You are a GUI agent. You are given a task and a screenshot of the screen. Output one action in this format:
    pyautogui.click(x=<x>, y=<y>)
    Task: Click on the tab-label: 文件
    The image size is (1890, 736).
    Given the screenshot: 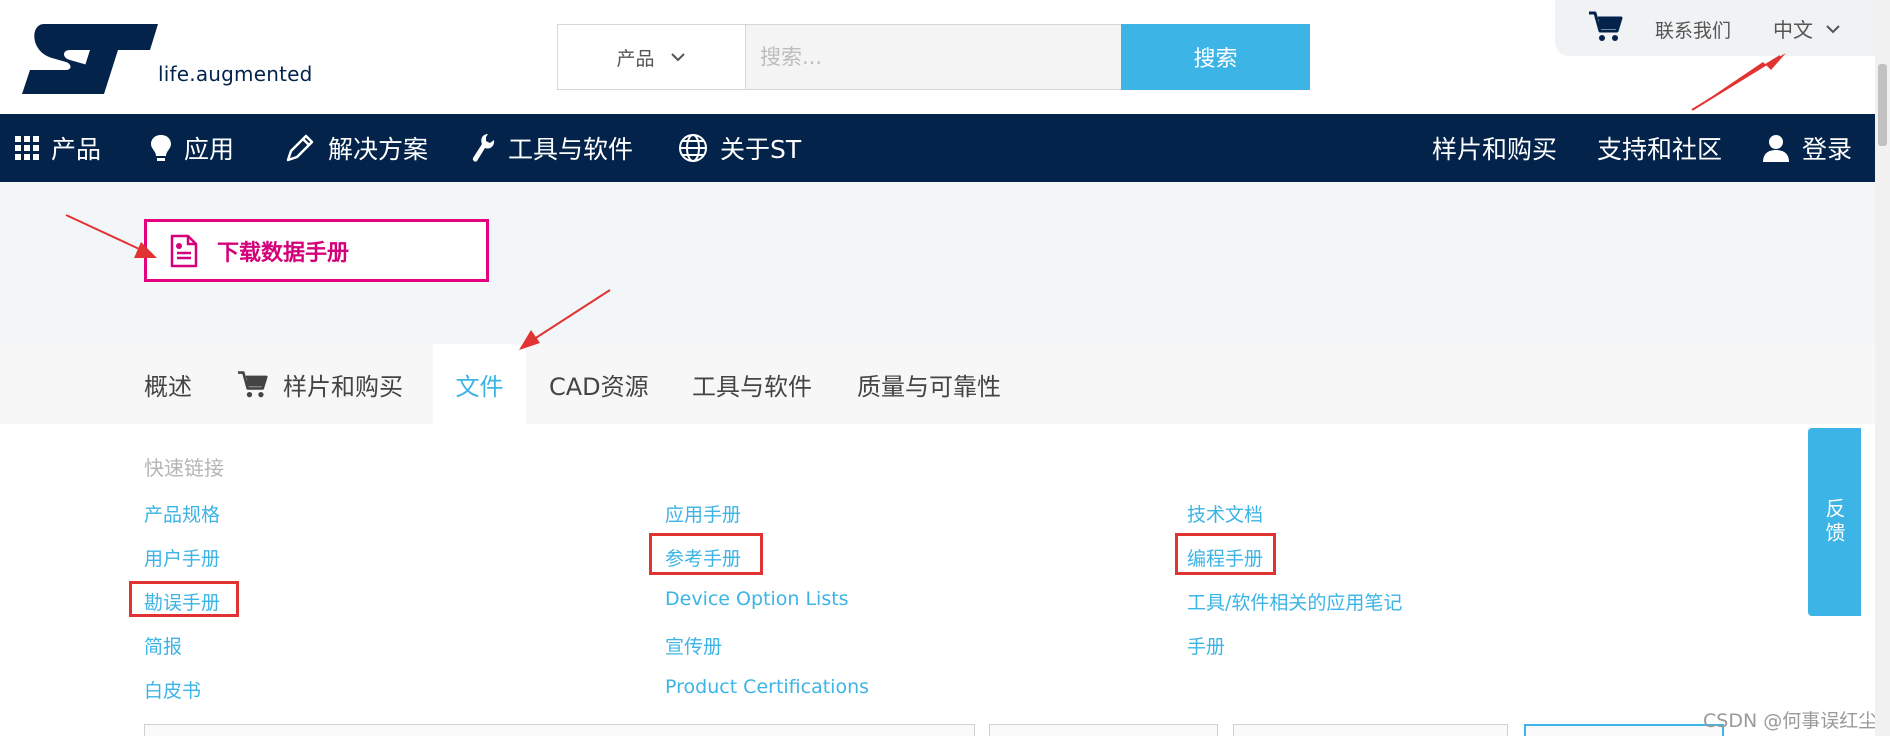 What is the action you would take?
    pyautogui.click(x=479, y=386)
    